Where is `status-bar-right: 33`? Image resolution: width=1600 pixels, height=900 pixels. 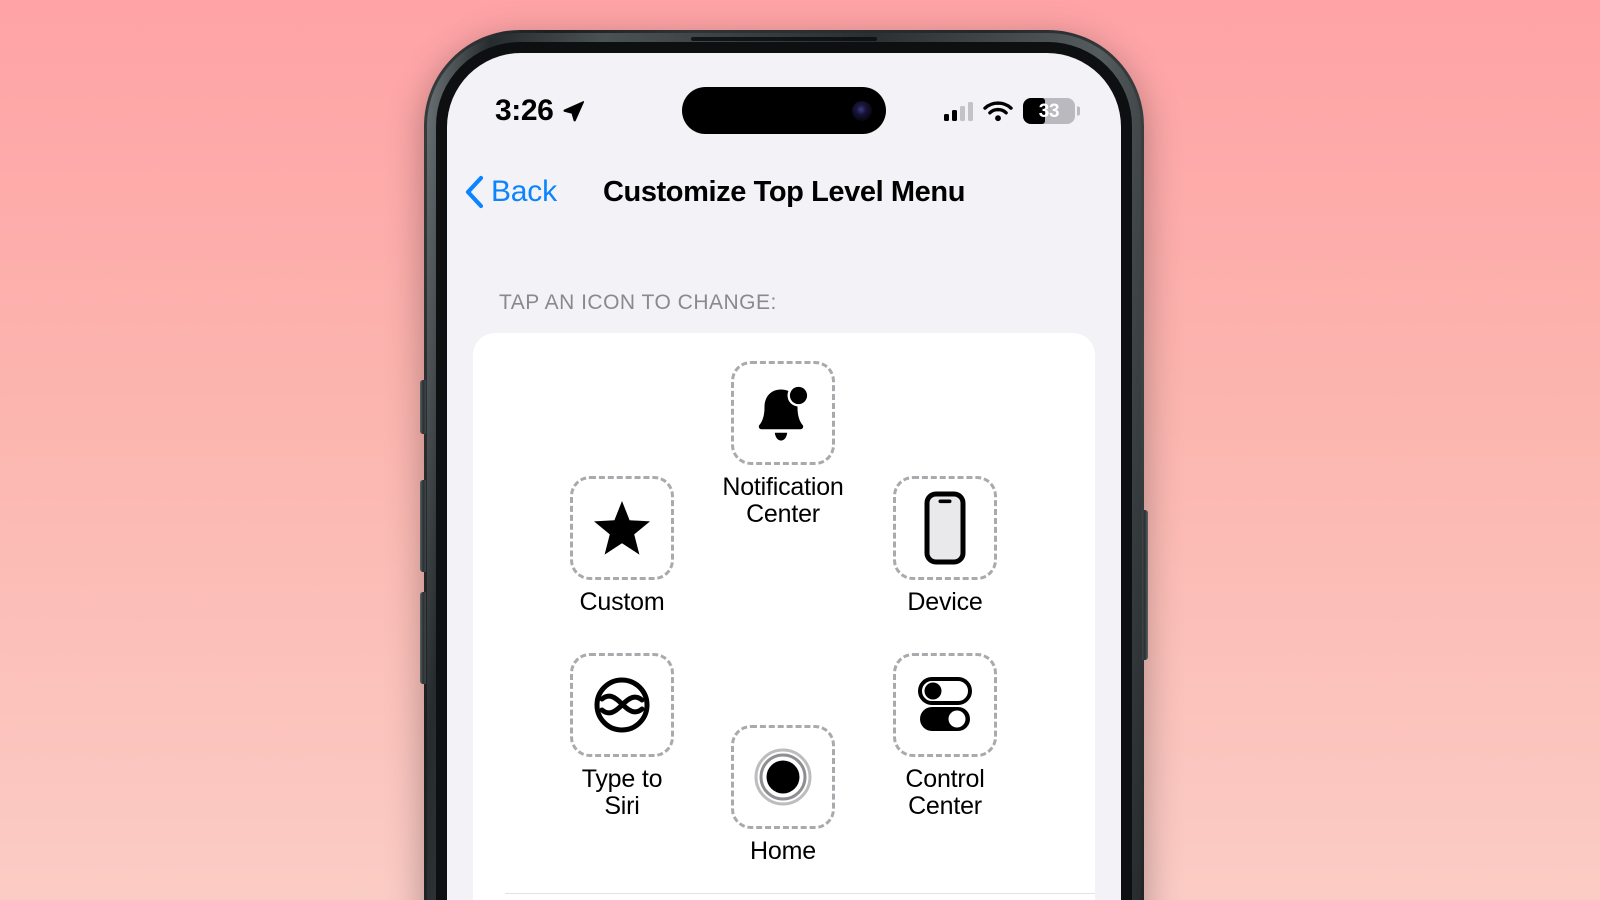 status-bar-right: 33 is located at coordinates (1012, 111).